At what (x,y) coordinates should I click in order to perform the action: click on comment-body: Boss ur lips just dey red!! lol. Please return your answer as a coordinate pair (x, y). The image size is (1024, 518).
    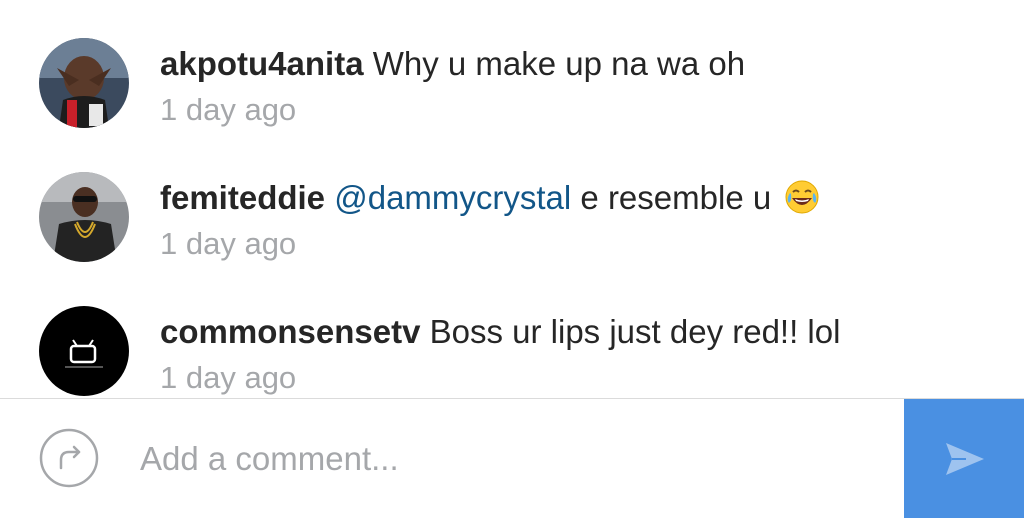
    Looking at the image, I should click on (635, 331).